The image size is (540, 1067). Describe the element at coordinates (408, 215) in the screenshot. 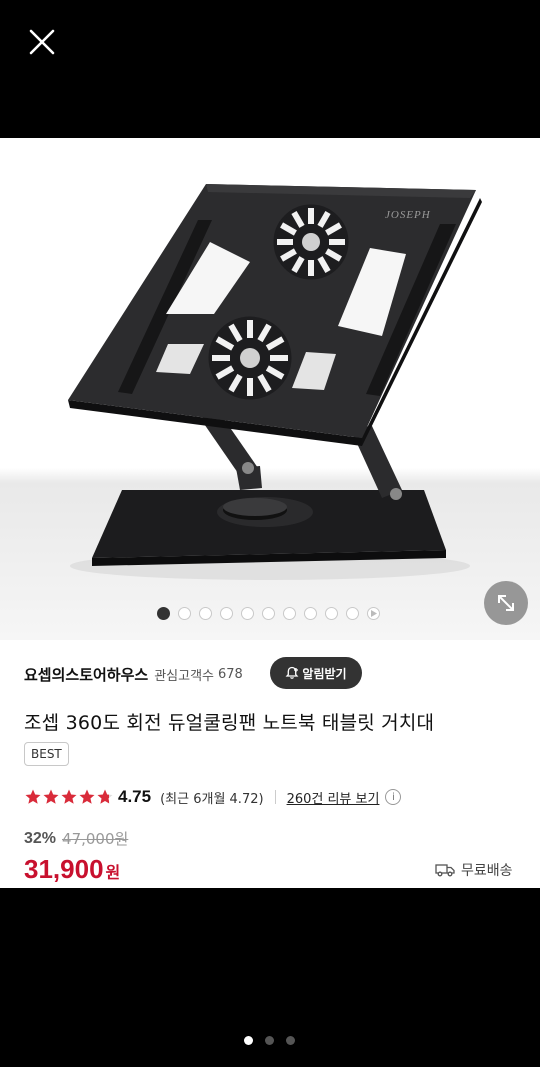

I see `product-logo-text: JOSEPH` at that location.